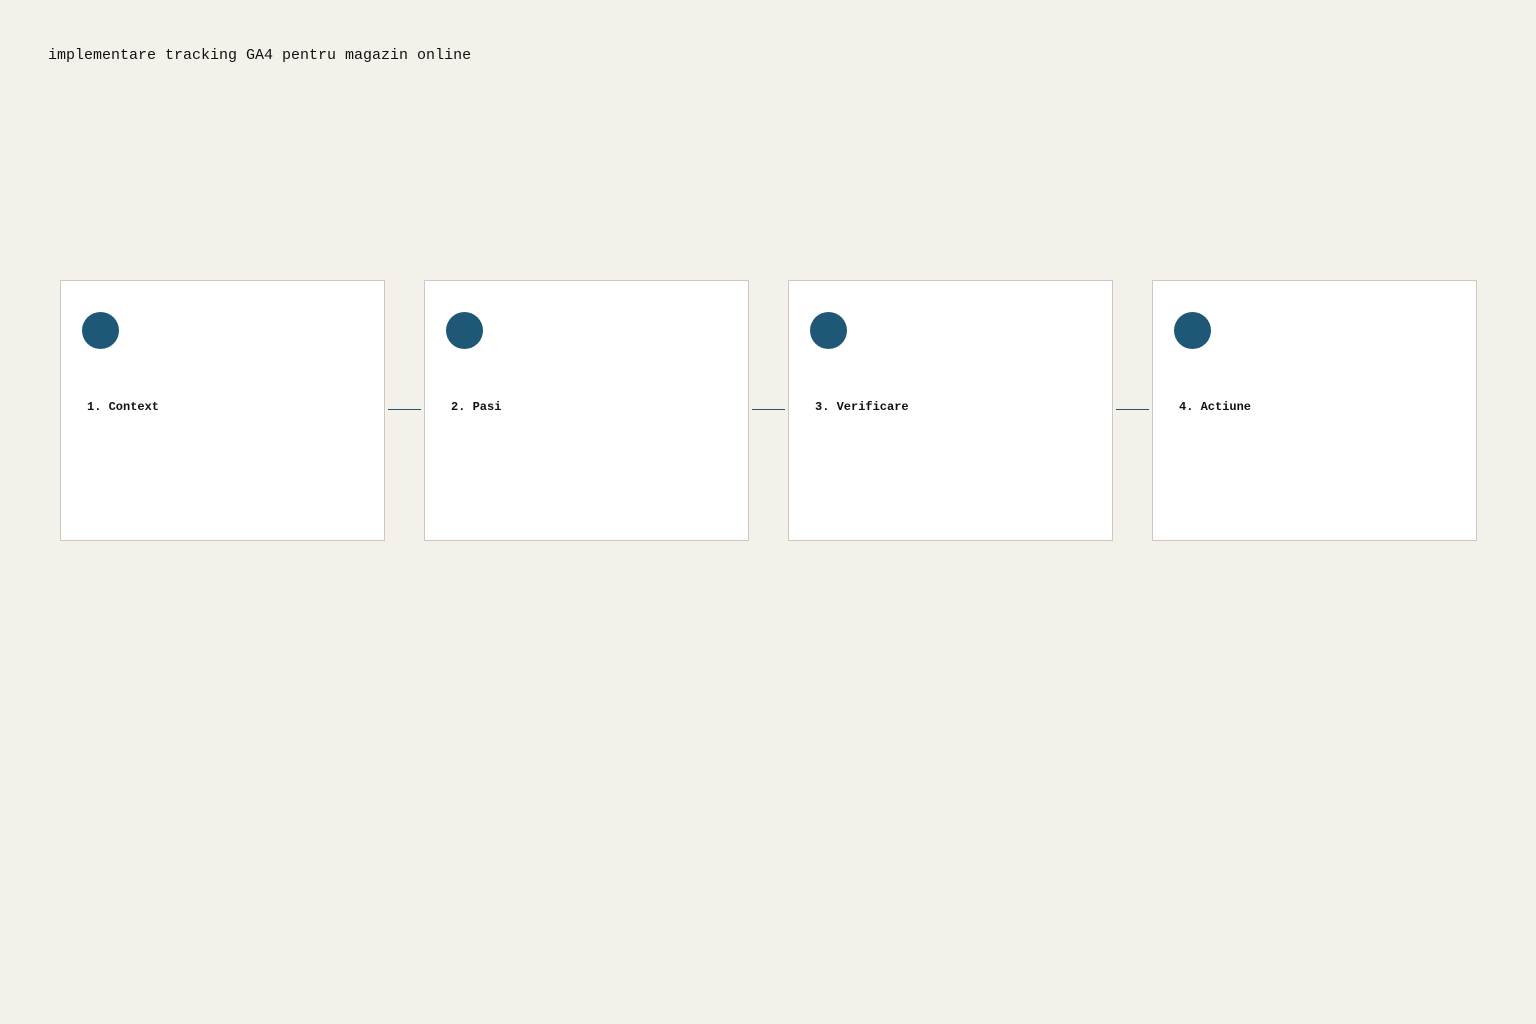  Describe the element at coordinates (476, 407) in the screenshot. I see `step-label: 2. Pasi` at that location.